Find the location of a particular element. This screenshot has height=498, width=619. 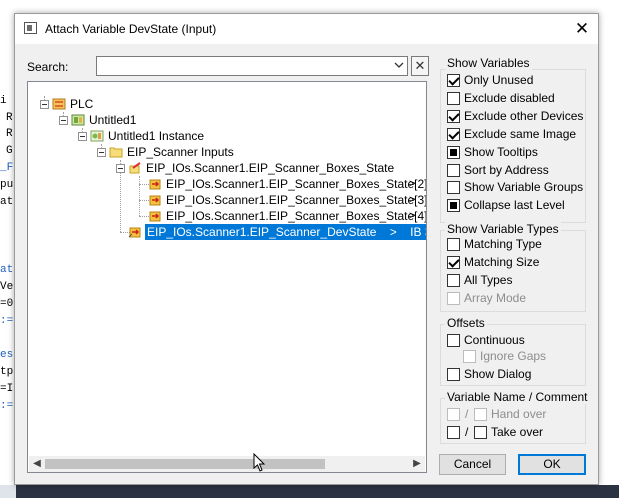

close-button: ✕ is located at coordinates (582, 29).